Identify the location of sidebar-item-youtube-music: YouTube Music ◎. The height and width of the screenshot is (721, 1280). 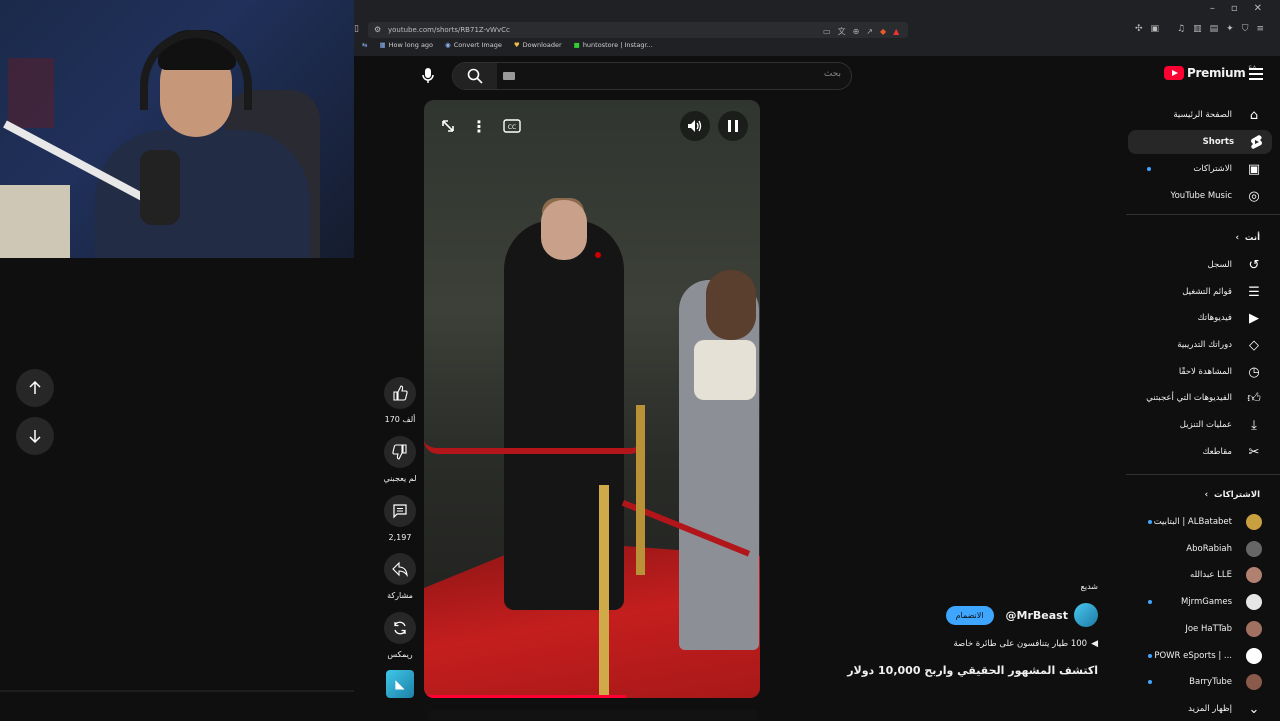
(1187, 196).